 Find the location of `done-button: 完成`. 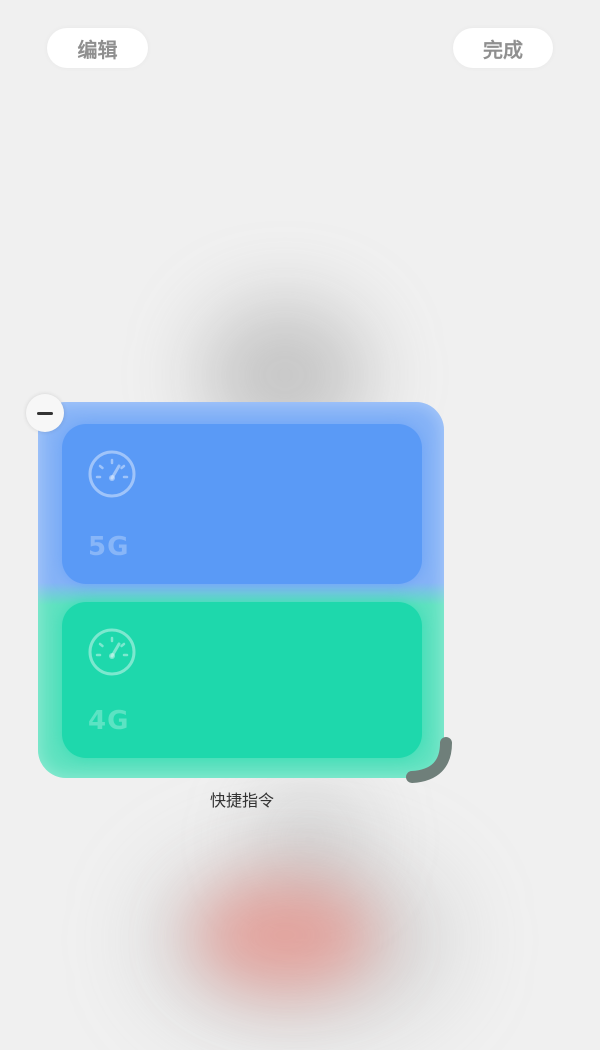

done-button: 完成 is located at coordinates (503, 48).